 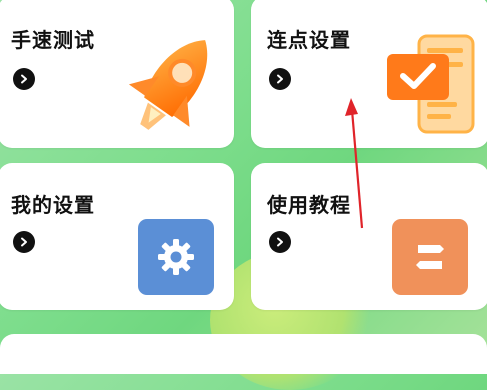 I want to click on tutorial-icon, so click(x=430, y=257).